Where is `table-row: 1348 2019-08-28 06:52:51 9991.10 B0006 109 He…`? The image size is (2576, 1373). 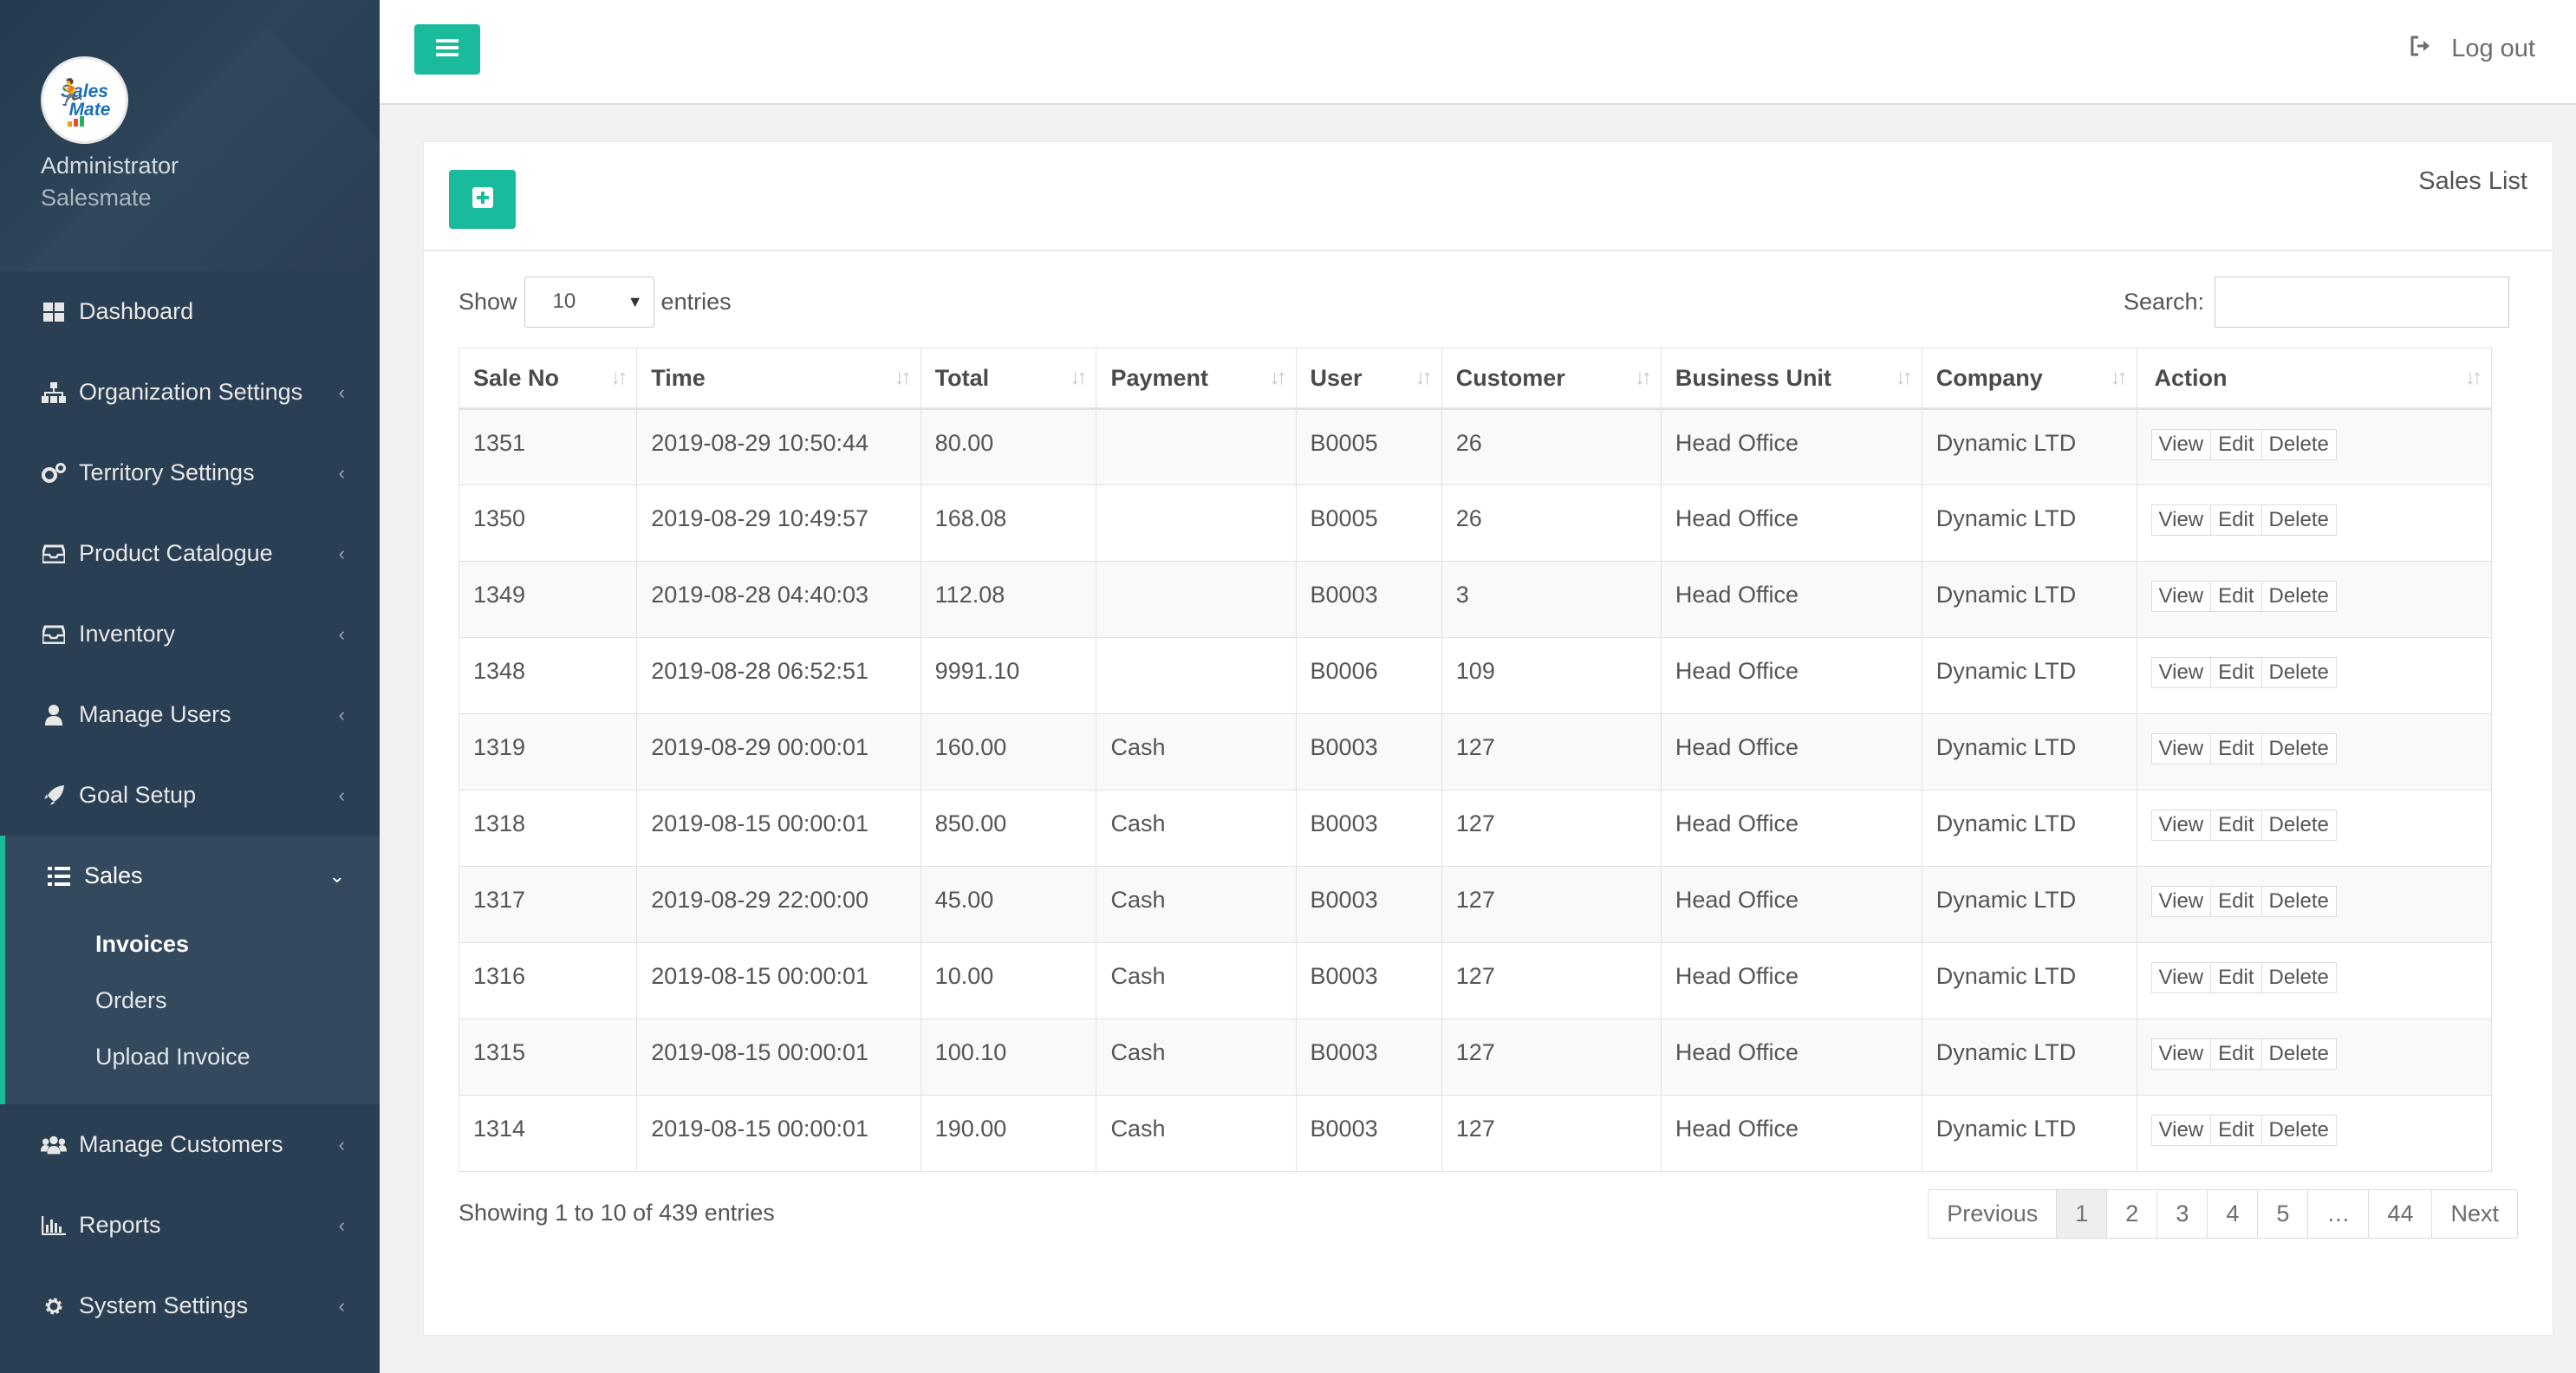
table-row: 1348 2019-08-28 06:52:51 9991.10 B0006 109 He… is located at coordinates (1475, 675).